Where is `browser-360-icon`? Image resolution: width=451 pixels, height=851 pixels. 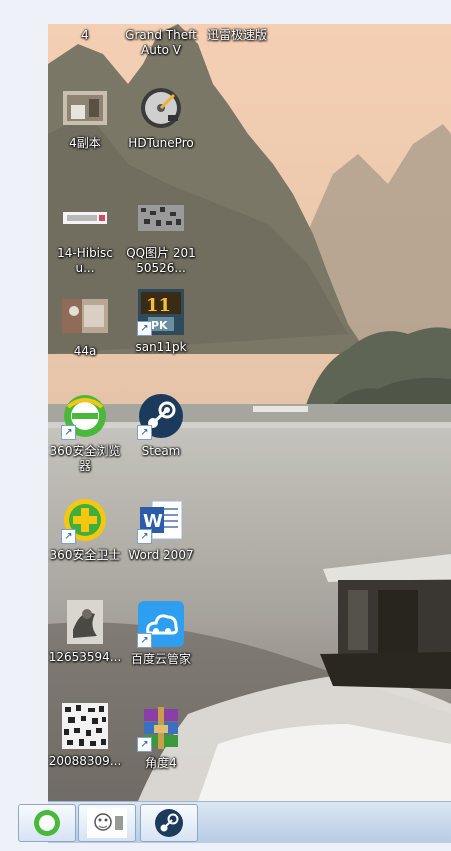
browser-360-icon is located at coordinates (47, 823).